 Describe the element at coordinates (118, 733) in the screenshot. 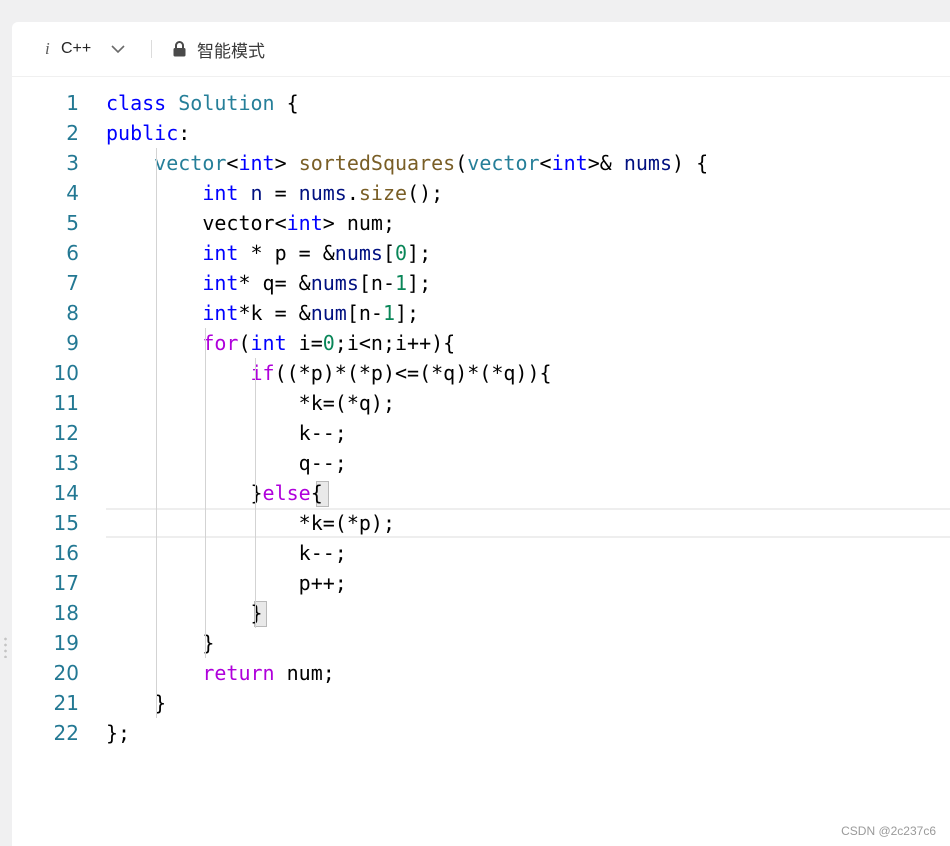

I see `code-text: };` at that location.